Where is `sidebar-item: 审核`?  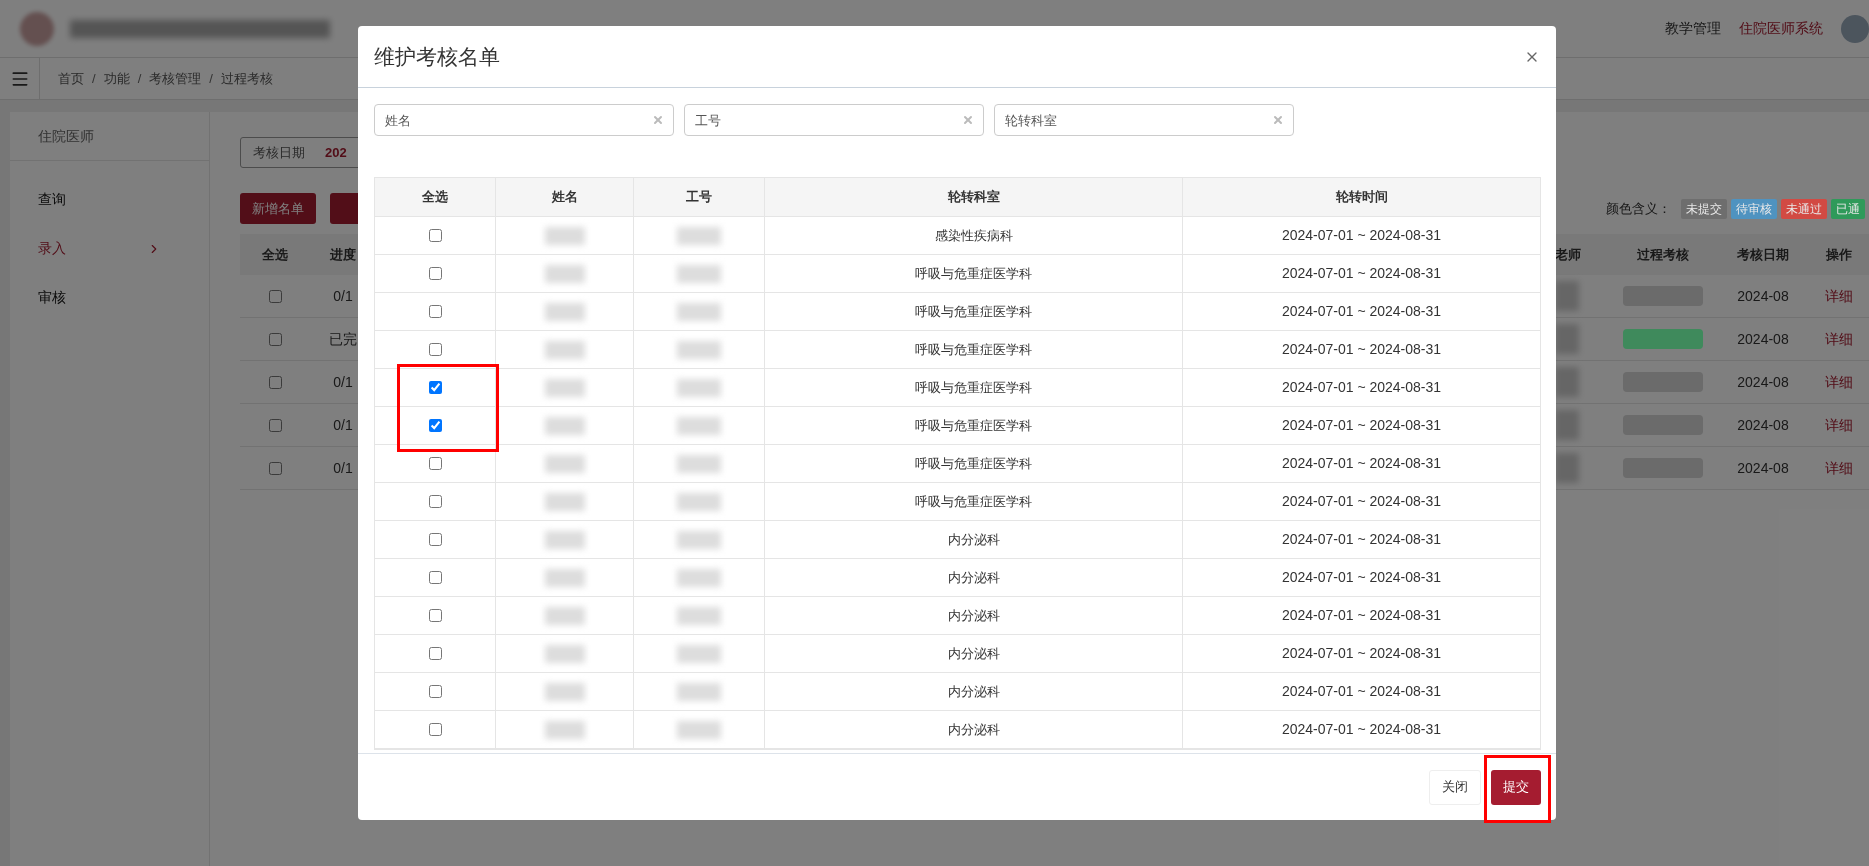
sidebar-item: 审核 is located at coordinates (109, 297).